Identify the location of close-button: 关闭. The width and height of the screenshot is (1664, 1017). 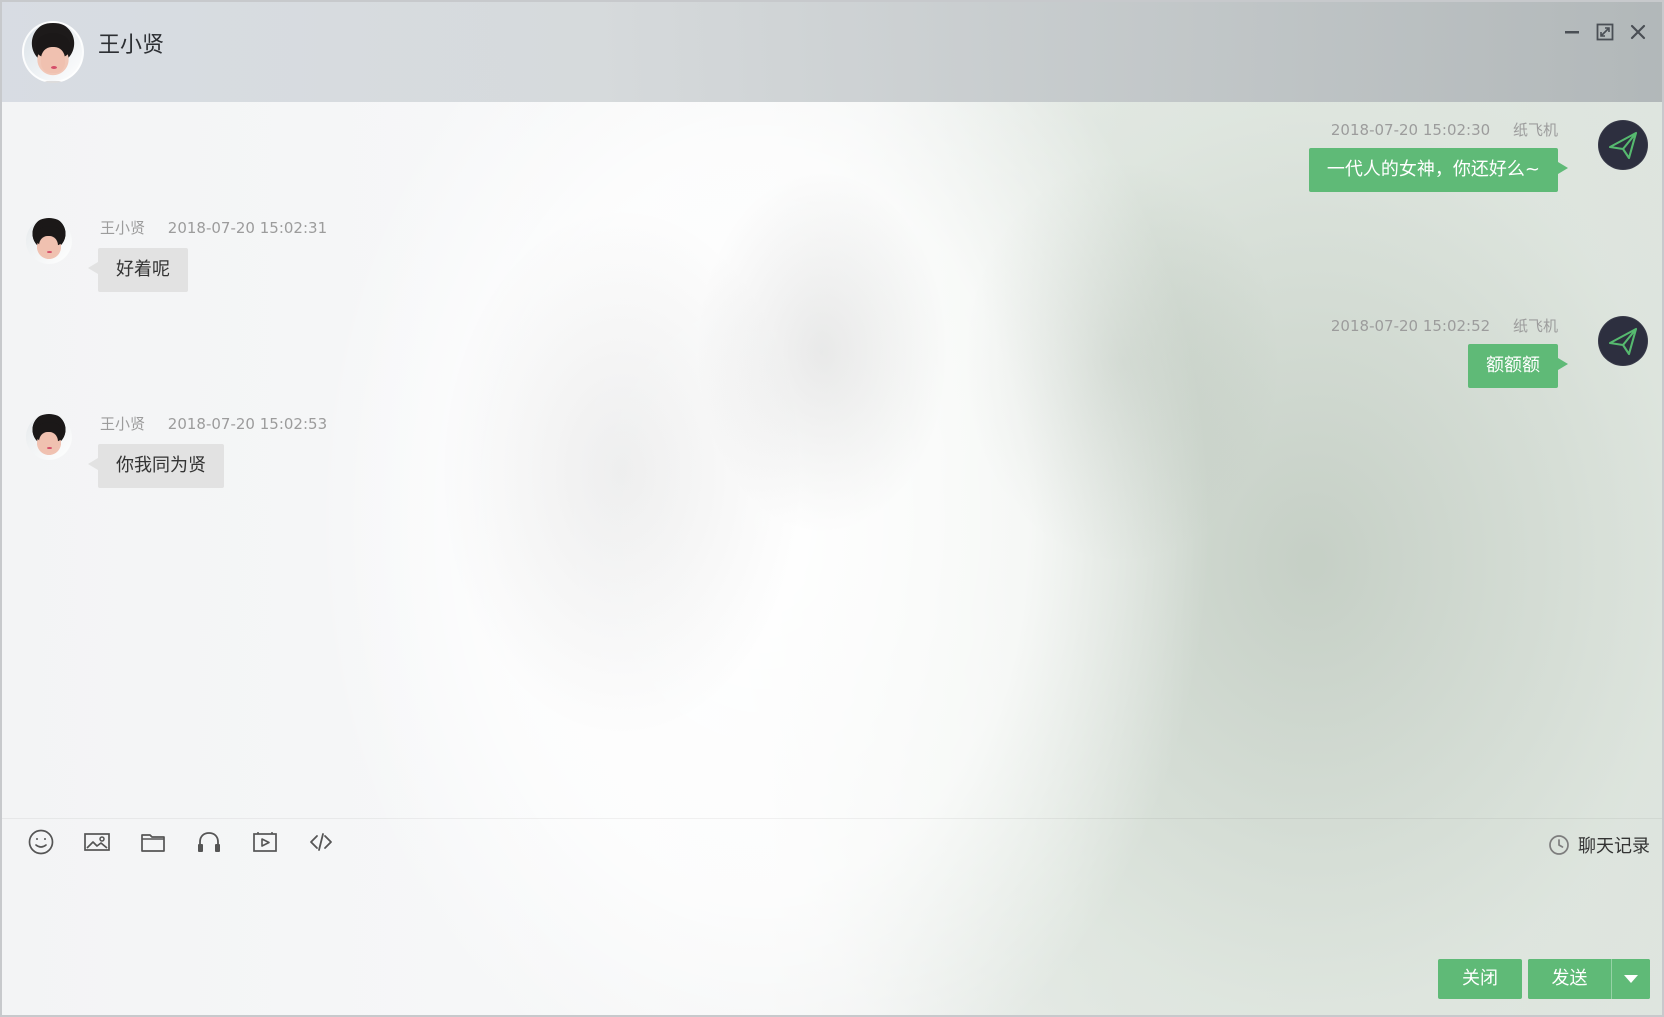
(1480, 979).